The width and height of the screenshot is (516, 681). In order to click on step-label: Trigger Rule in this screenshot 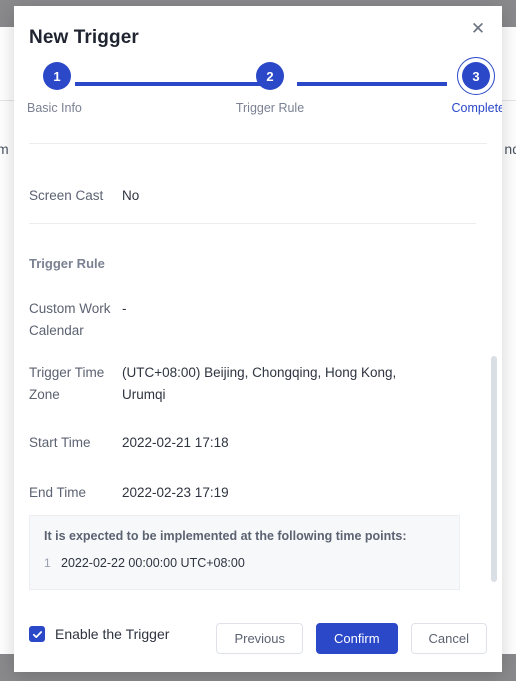, I will do `click(270, 108)`.